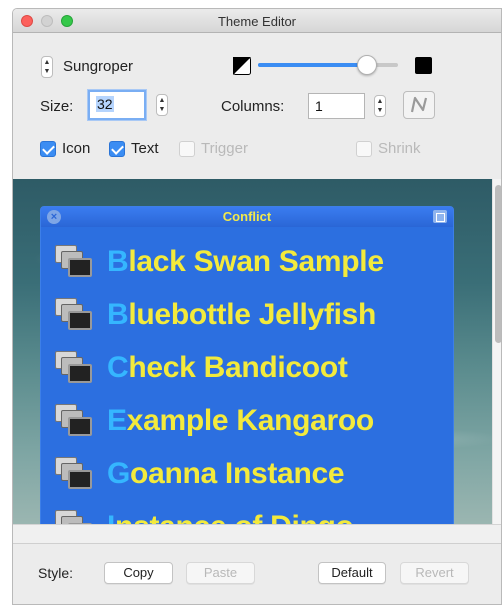 This screenshot has height=605, width=502. Describe the element at coordinates (57, 106) in the screenshot. I see `size-label: Size:` at that location.